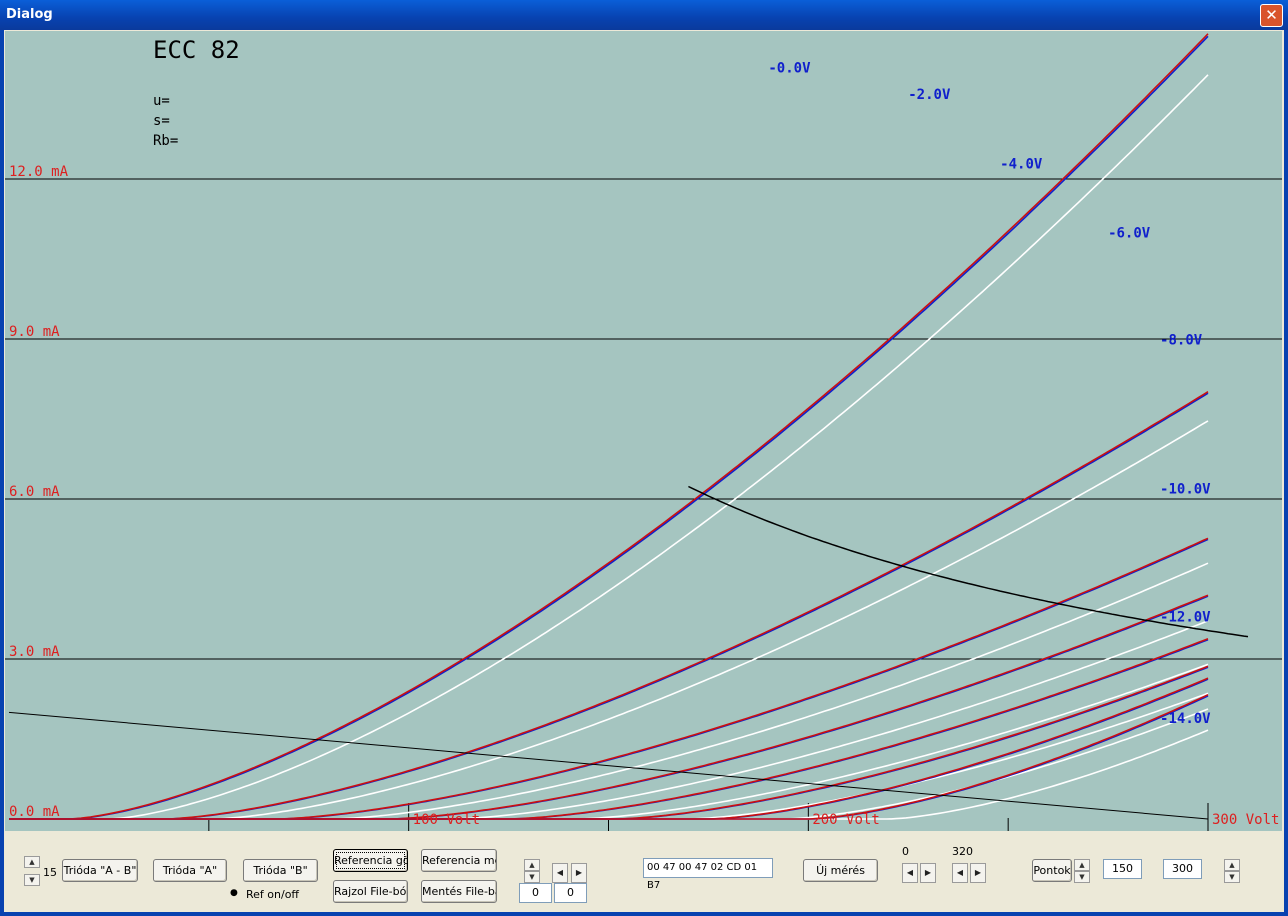 This screenshot has width=1288, height=916. I want to click on count-spin-up: ▲, so click(32, 862).